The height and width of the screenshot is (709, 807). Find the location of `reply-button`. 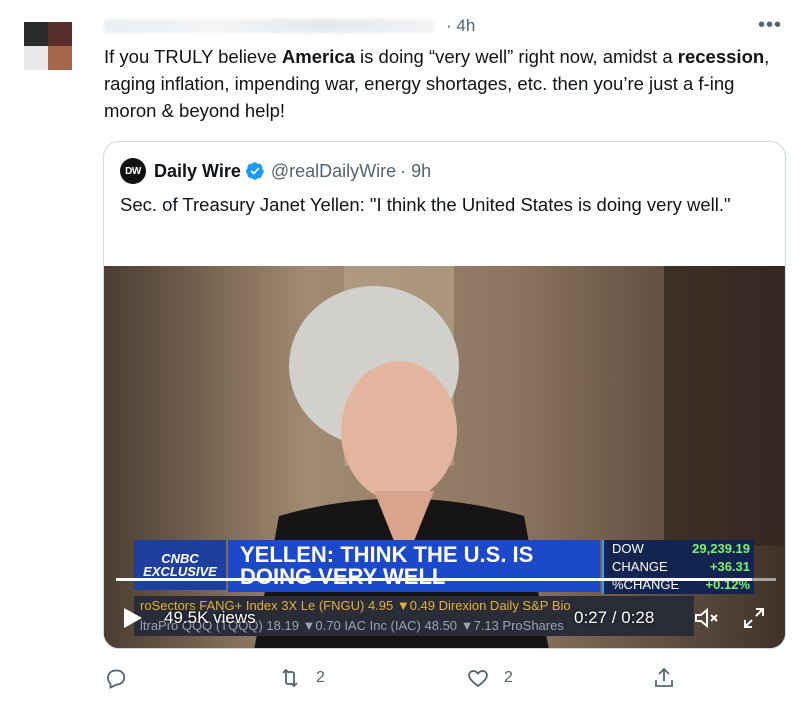

reply-button is located at coordinates (123, 678).